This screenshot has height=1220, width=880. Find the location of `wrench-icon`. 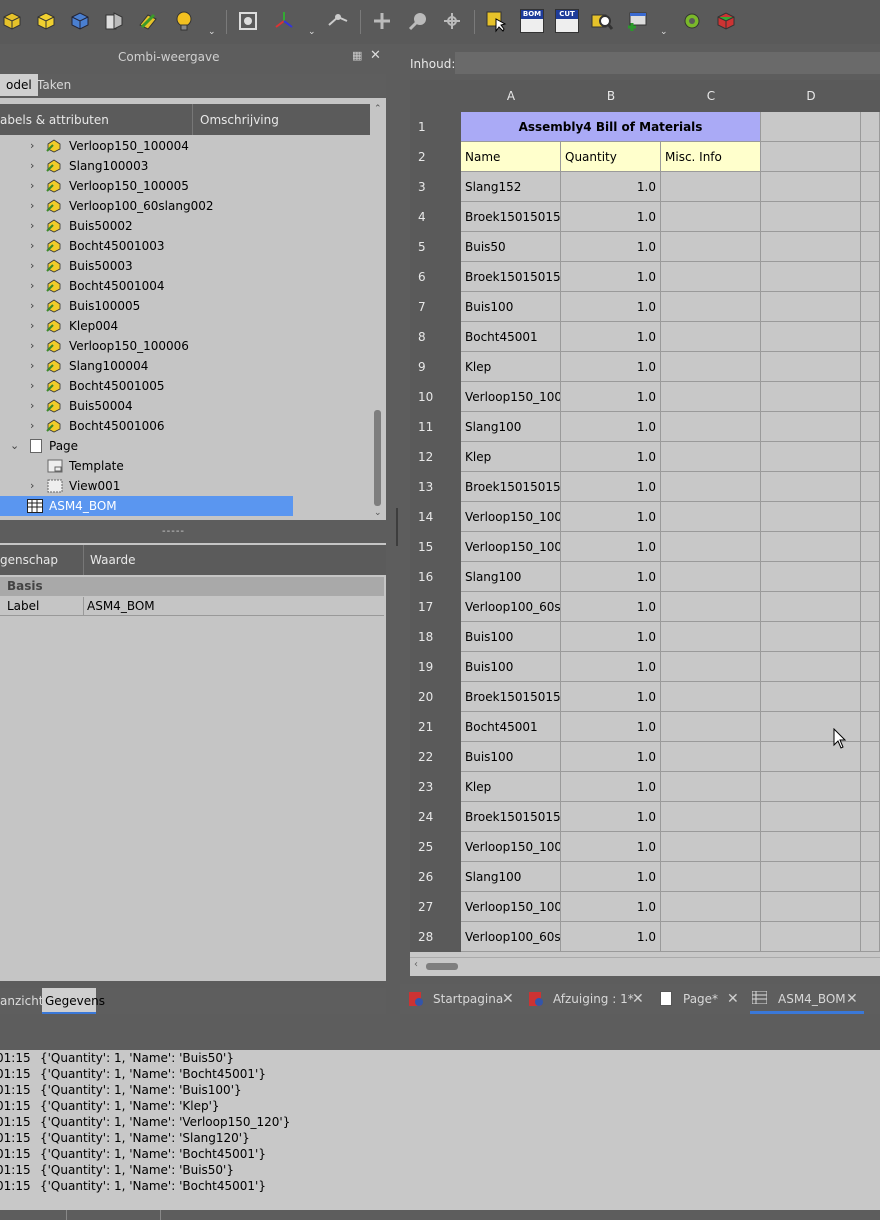

wrench-icon is located at coordinates (418, 21).